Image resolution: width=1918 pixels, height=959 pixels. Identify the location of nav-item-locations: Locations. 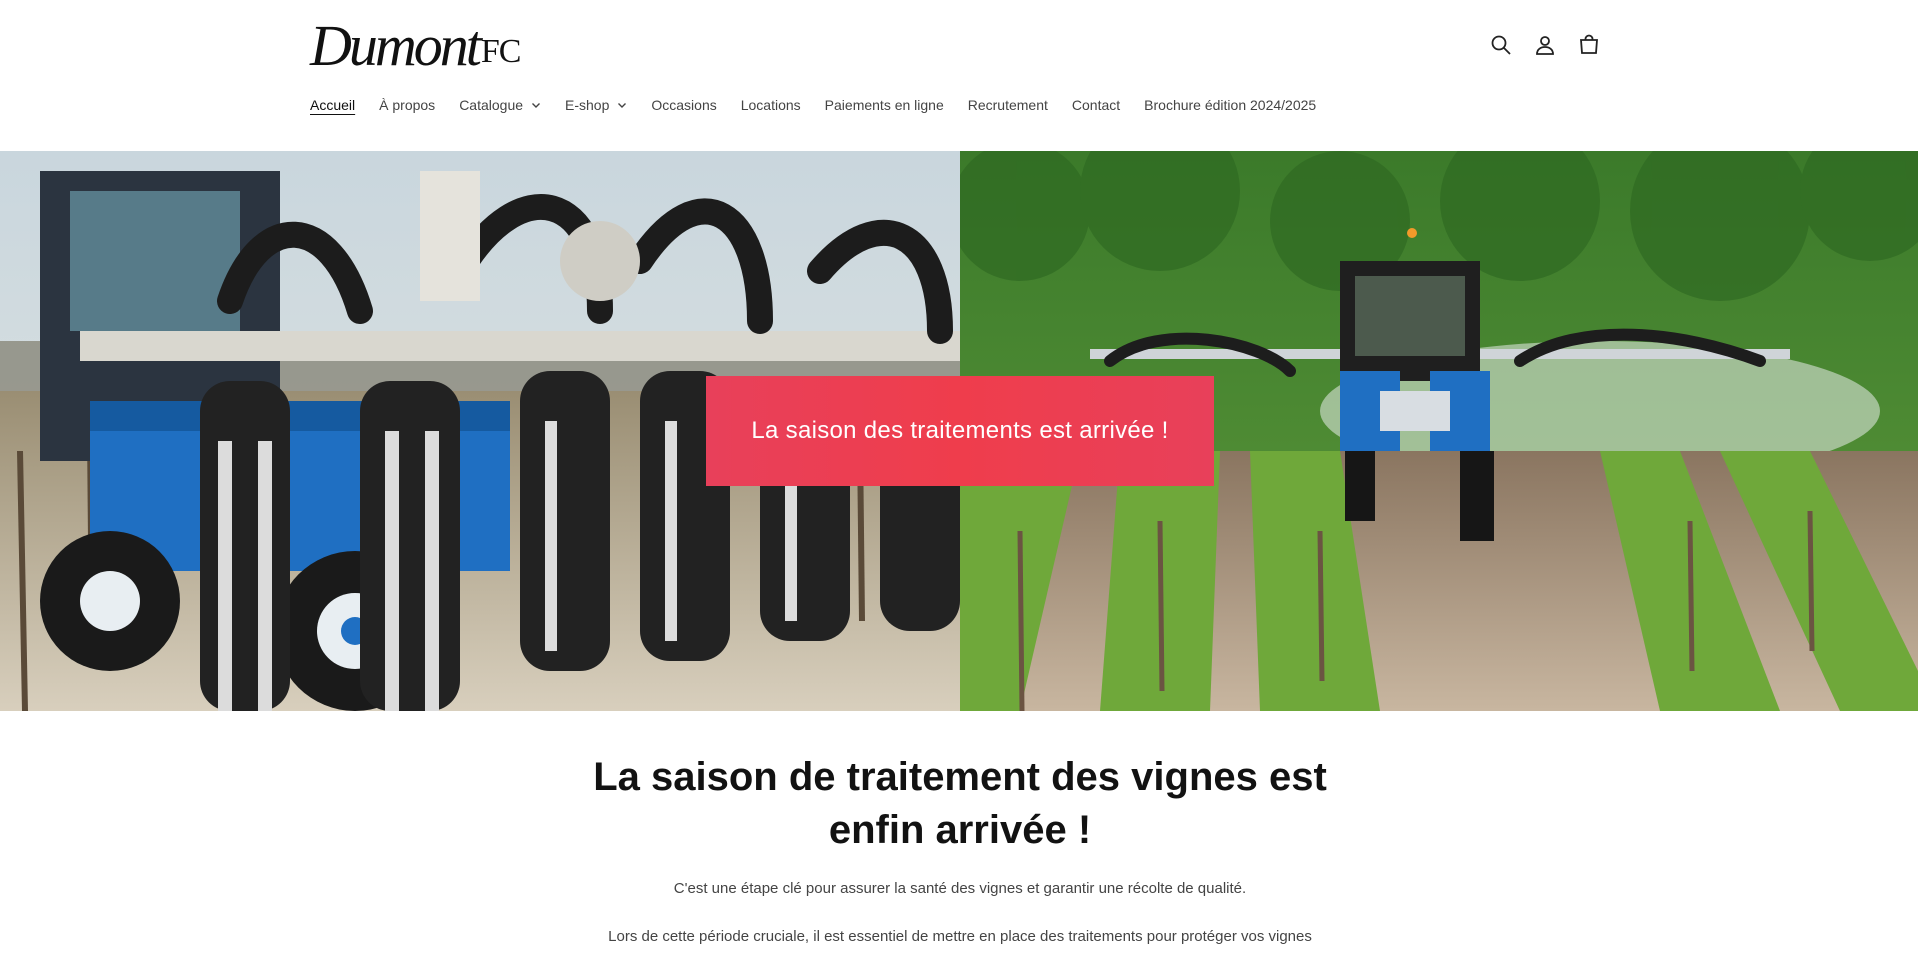
(771, 105).